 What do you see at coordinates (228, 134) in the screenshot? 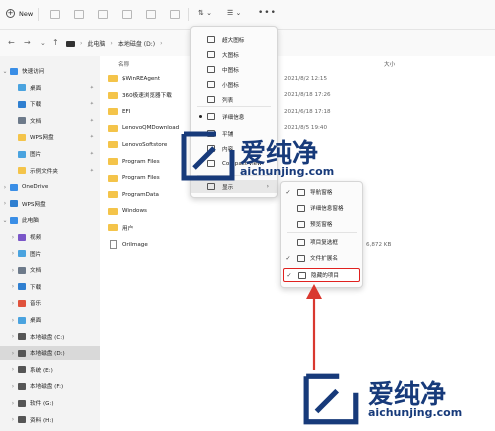
I see `view-menu-item-label: 平铺` at bounding box center [228, 134].